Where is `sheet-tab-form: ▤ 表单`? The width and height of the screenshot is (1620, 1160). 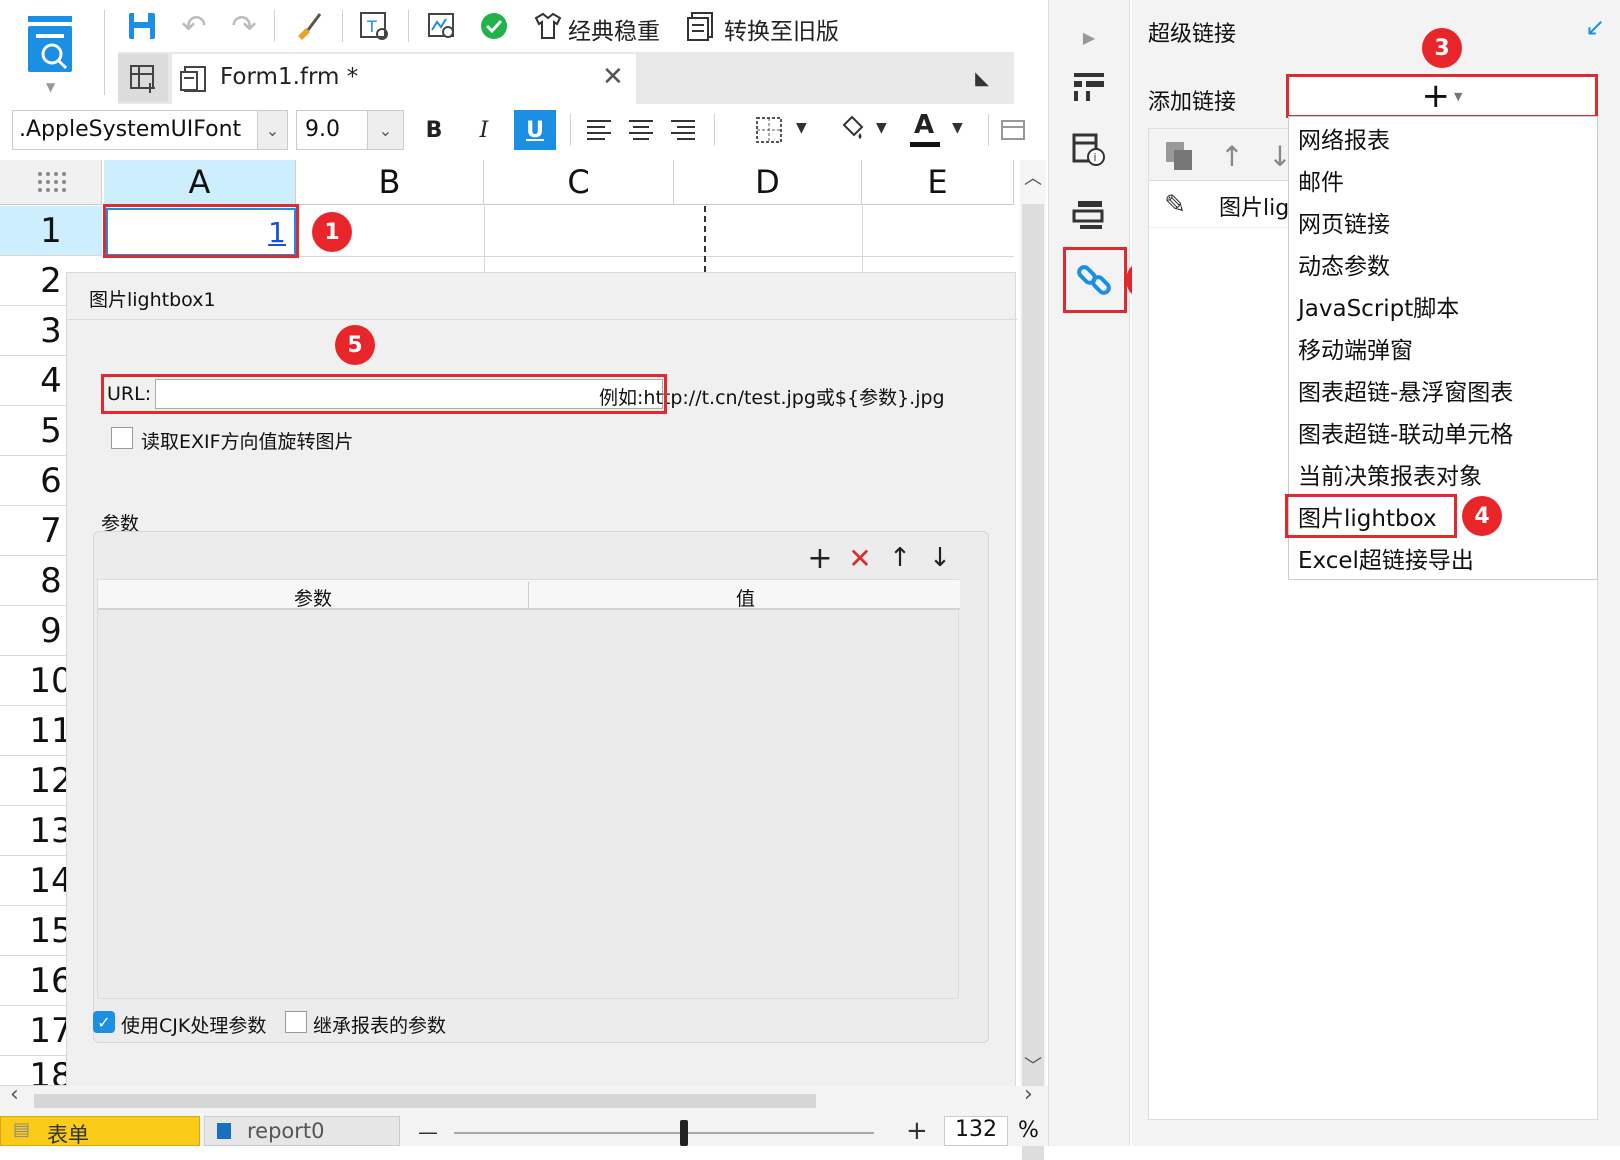 sheet-tab-form: ▤ 表单 is located at coordinates (100, 1131).